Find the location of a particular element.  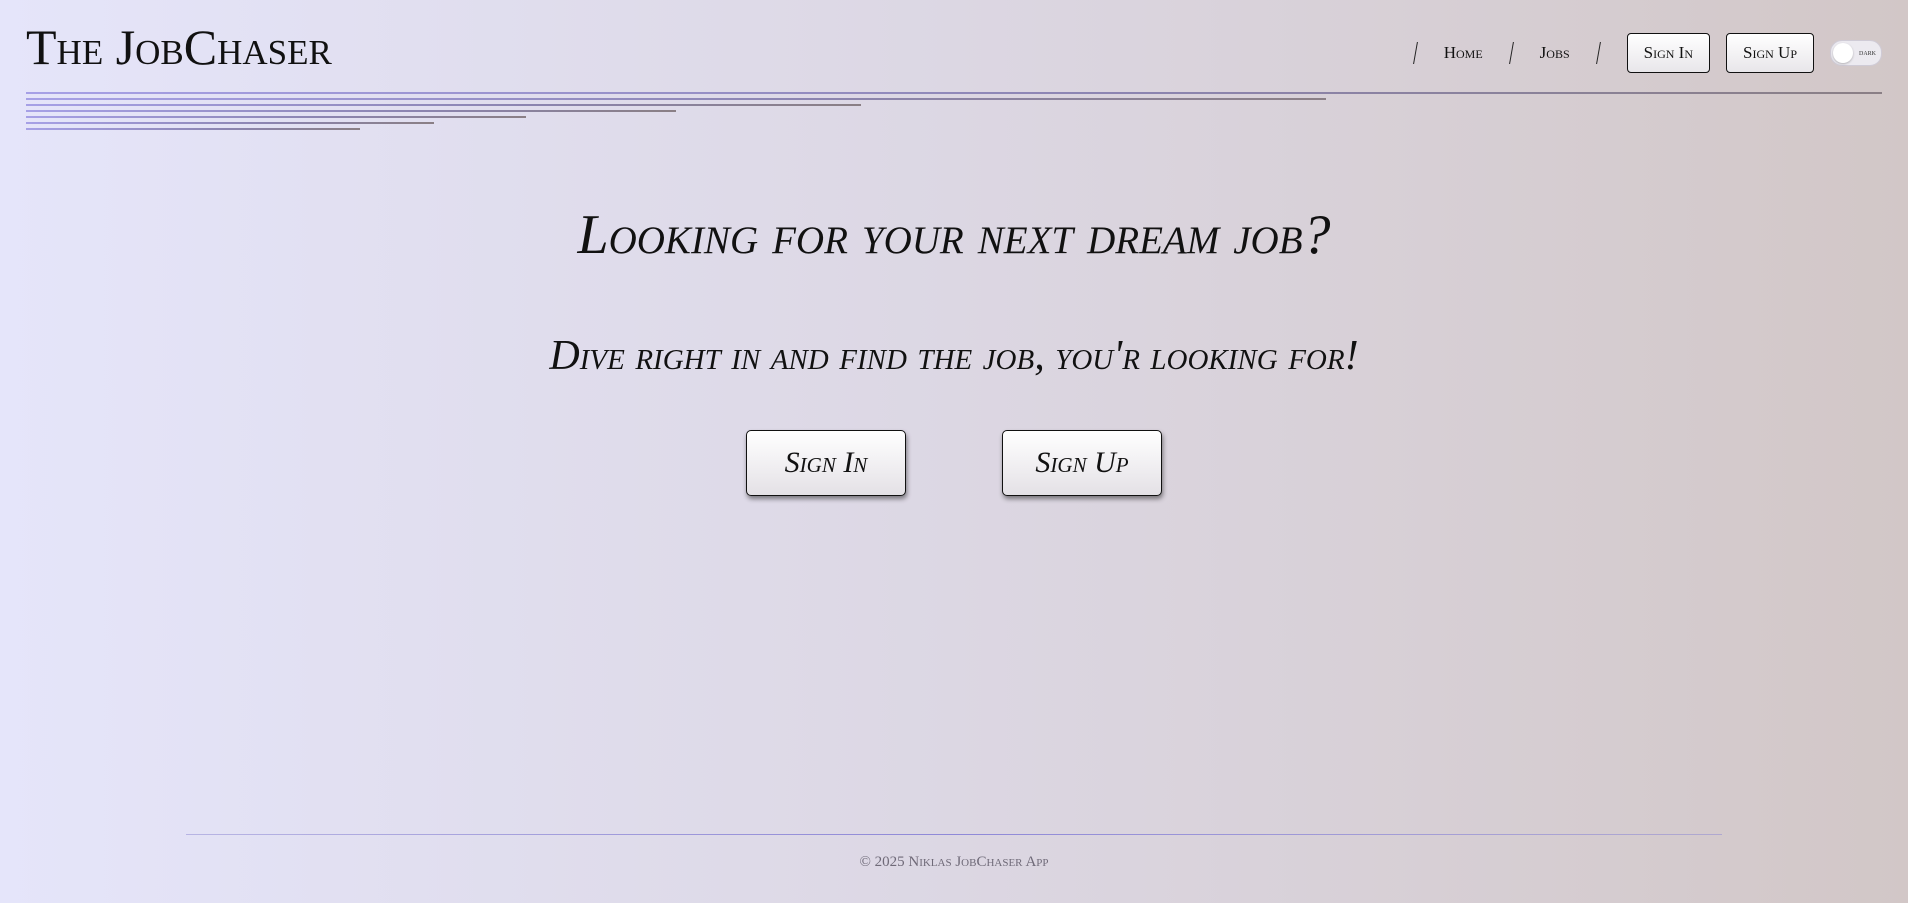

theme-toggle: dark is located at coordinates (1856, 53).